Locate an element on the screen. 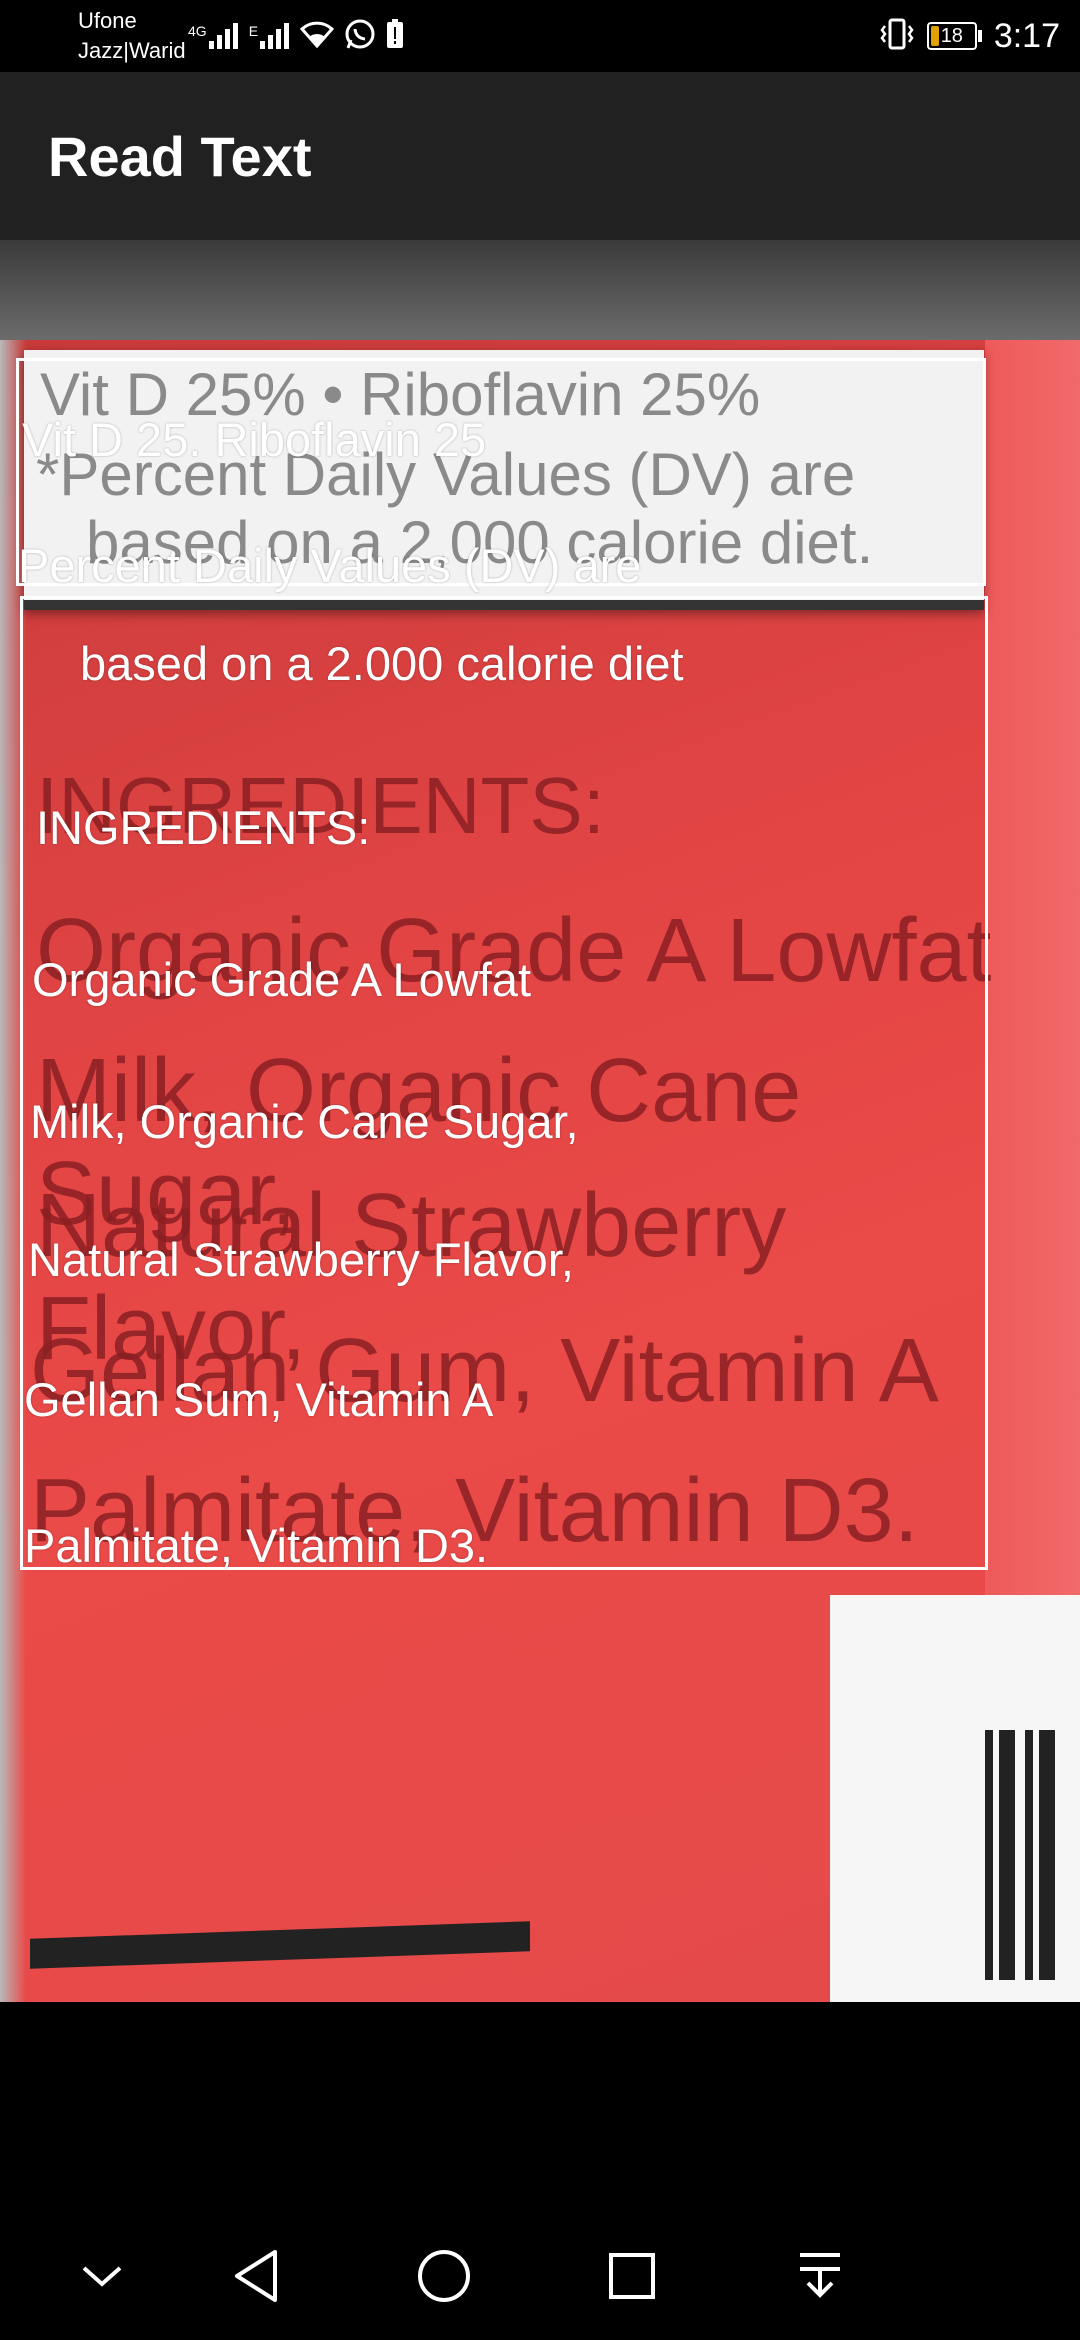 This screenshot has height=2340, width=1080. ocr-text-line: INGREDIENTS: is located at coordinates (203, 827).